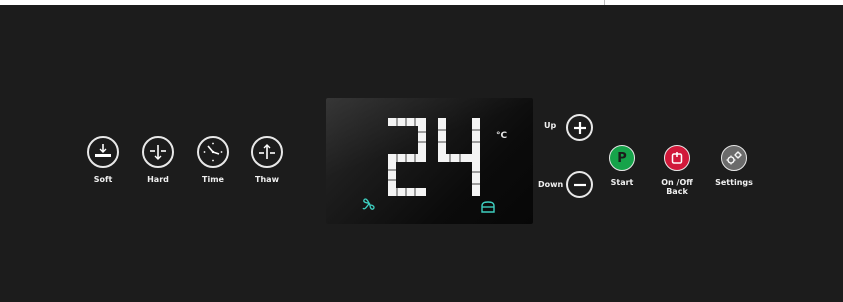 The width and height of the screenshot is (843, 302). I want to click on hard-label: Hard, so click(158, 179).